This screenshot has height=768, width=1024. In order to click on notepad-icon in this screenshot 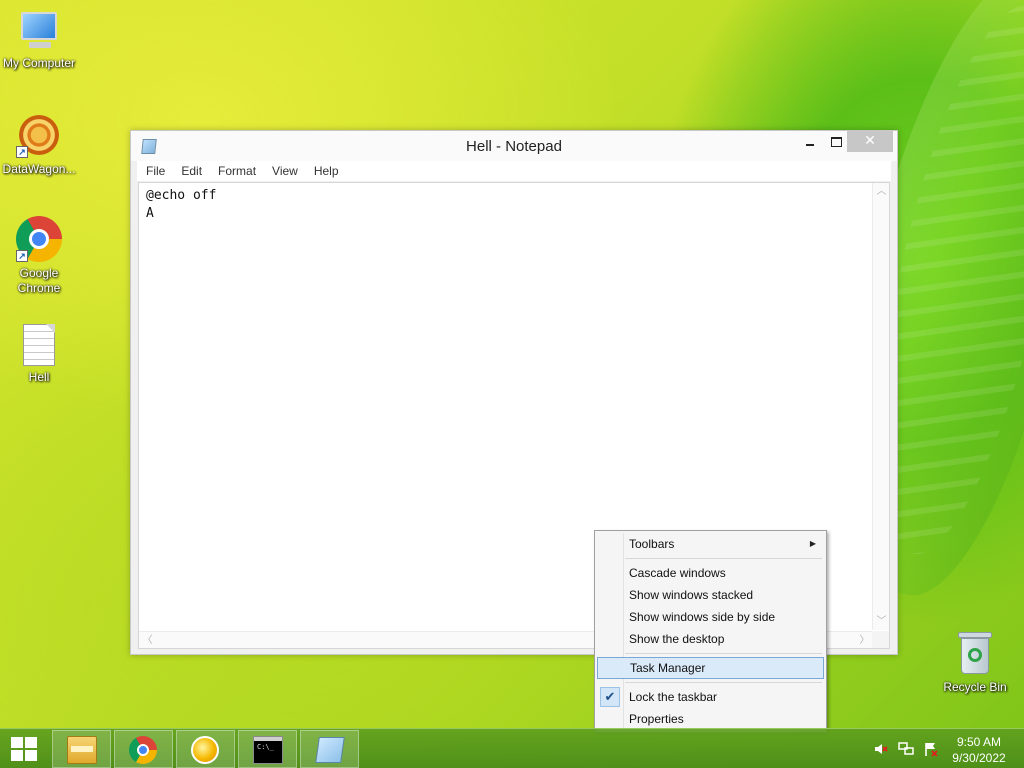, I will do `click(330, 750)`.